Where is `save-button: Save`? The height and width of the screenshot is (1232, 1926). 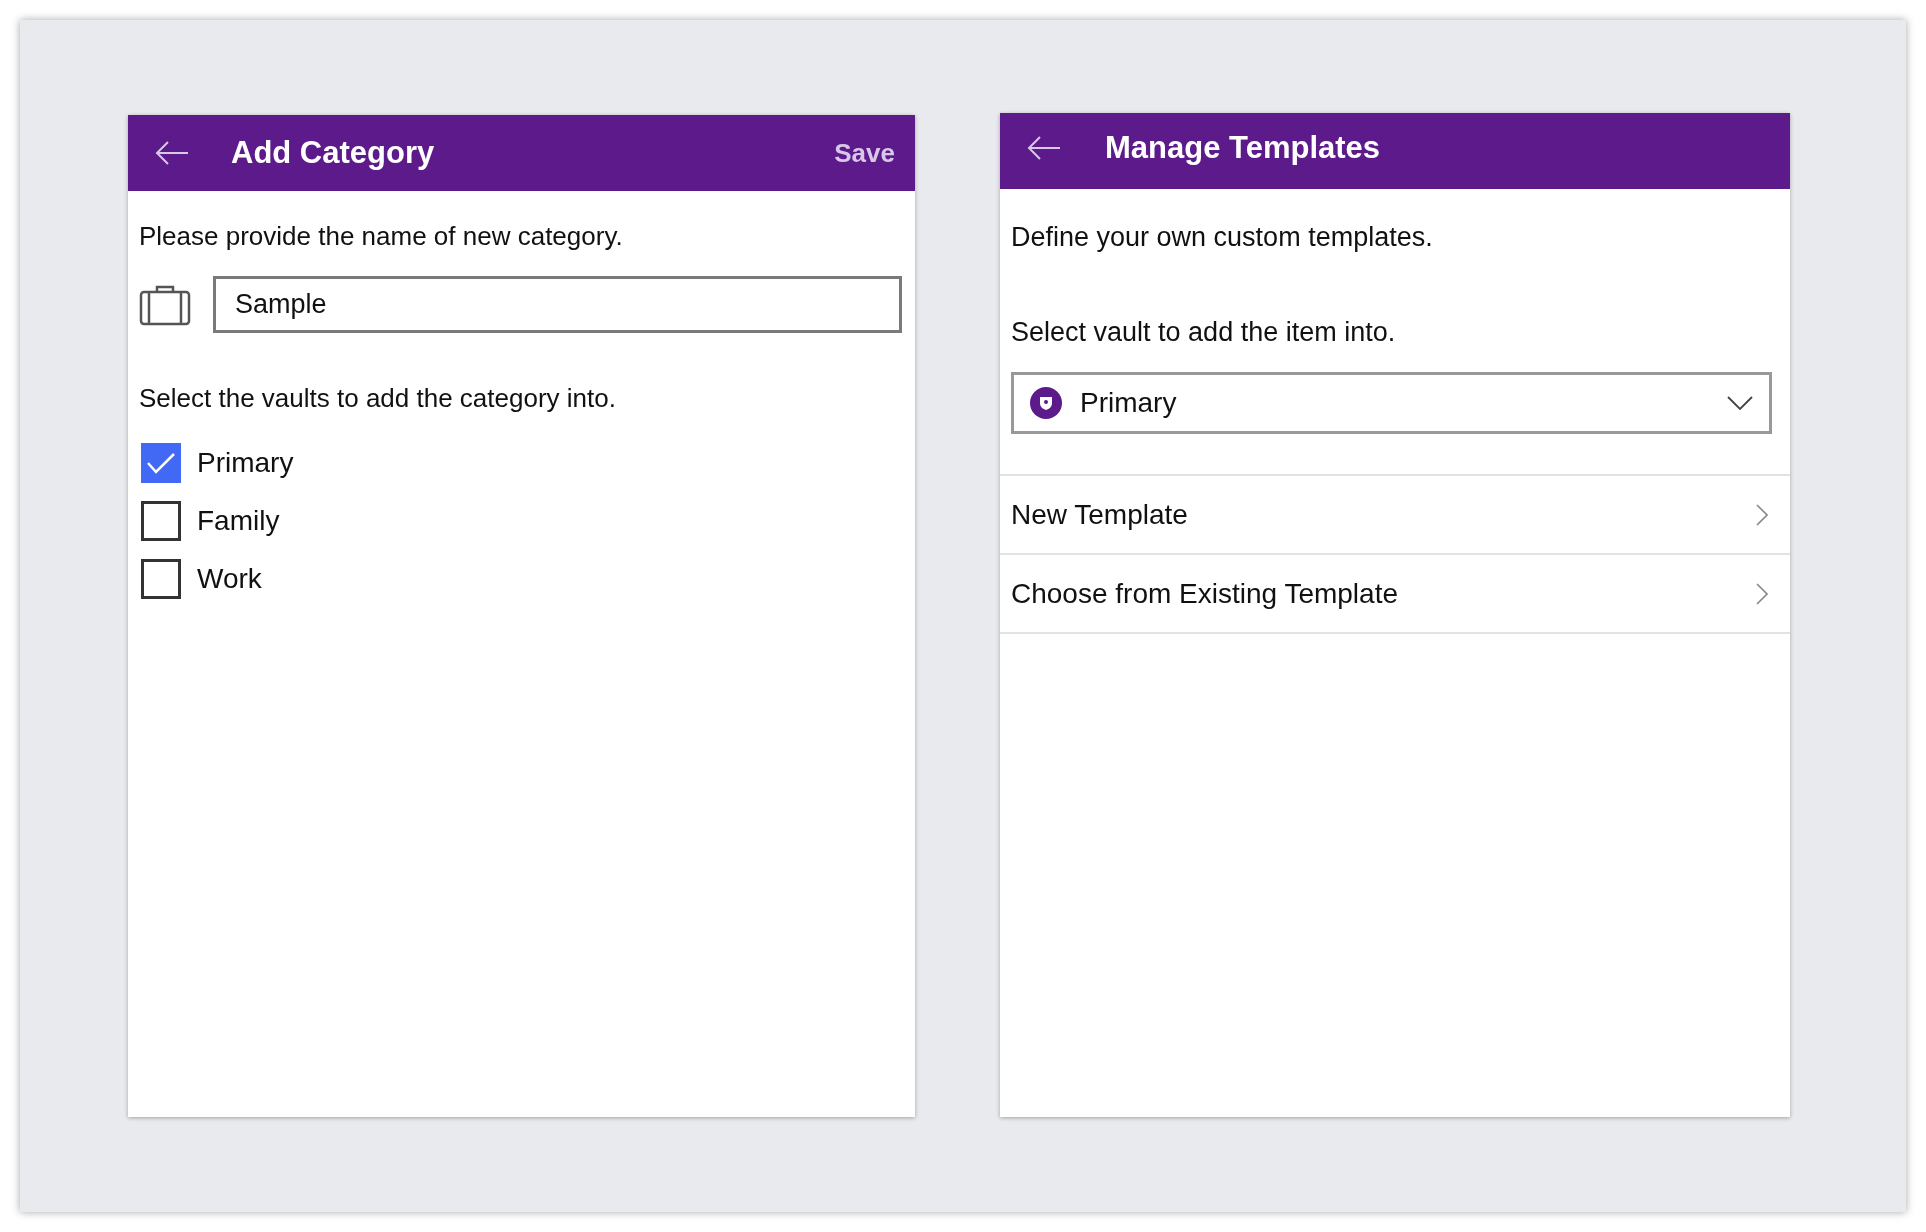 save-button: Save is located at coordinates (864, 153).